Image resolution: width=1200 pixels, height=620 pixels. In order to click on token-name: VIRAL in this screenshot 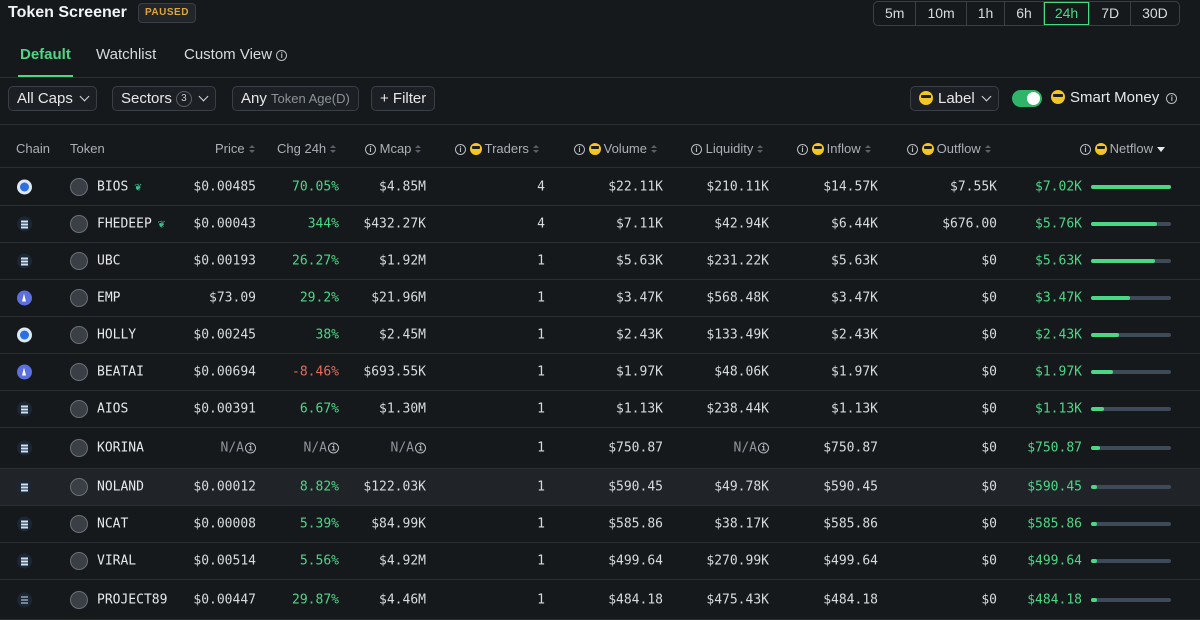, I will do `click(116, 561)`.